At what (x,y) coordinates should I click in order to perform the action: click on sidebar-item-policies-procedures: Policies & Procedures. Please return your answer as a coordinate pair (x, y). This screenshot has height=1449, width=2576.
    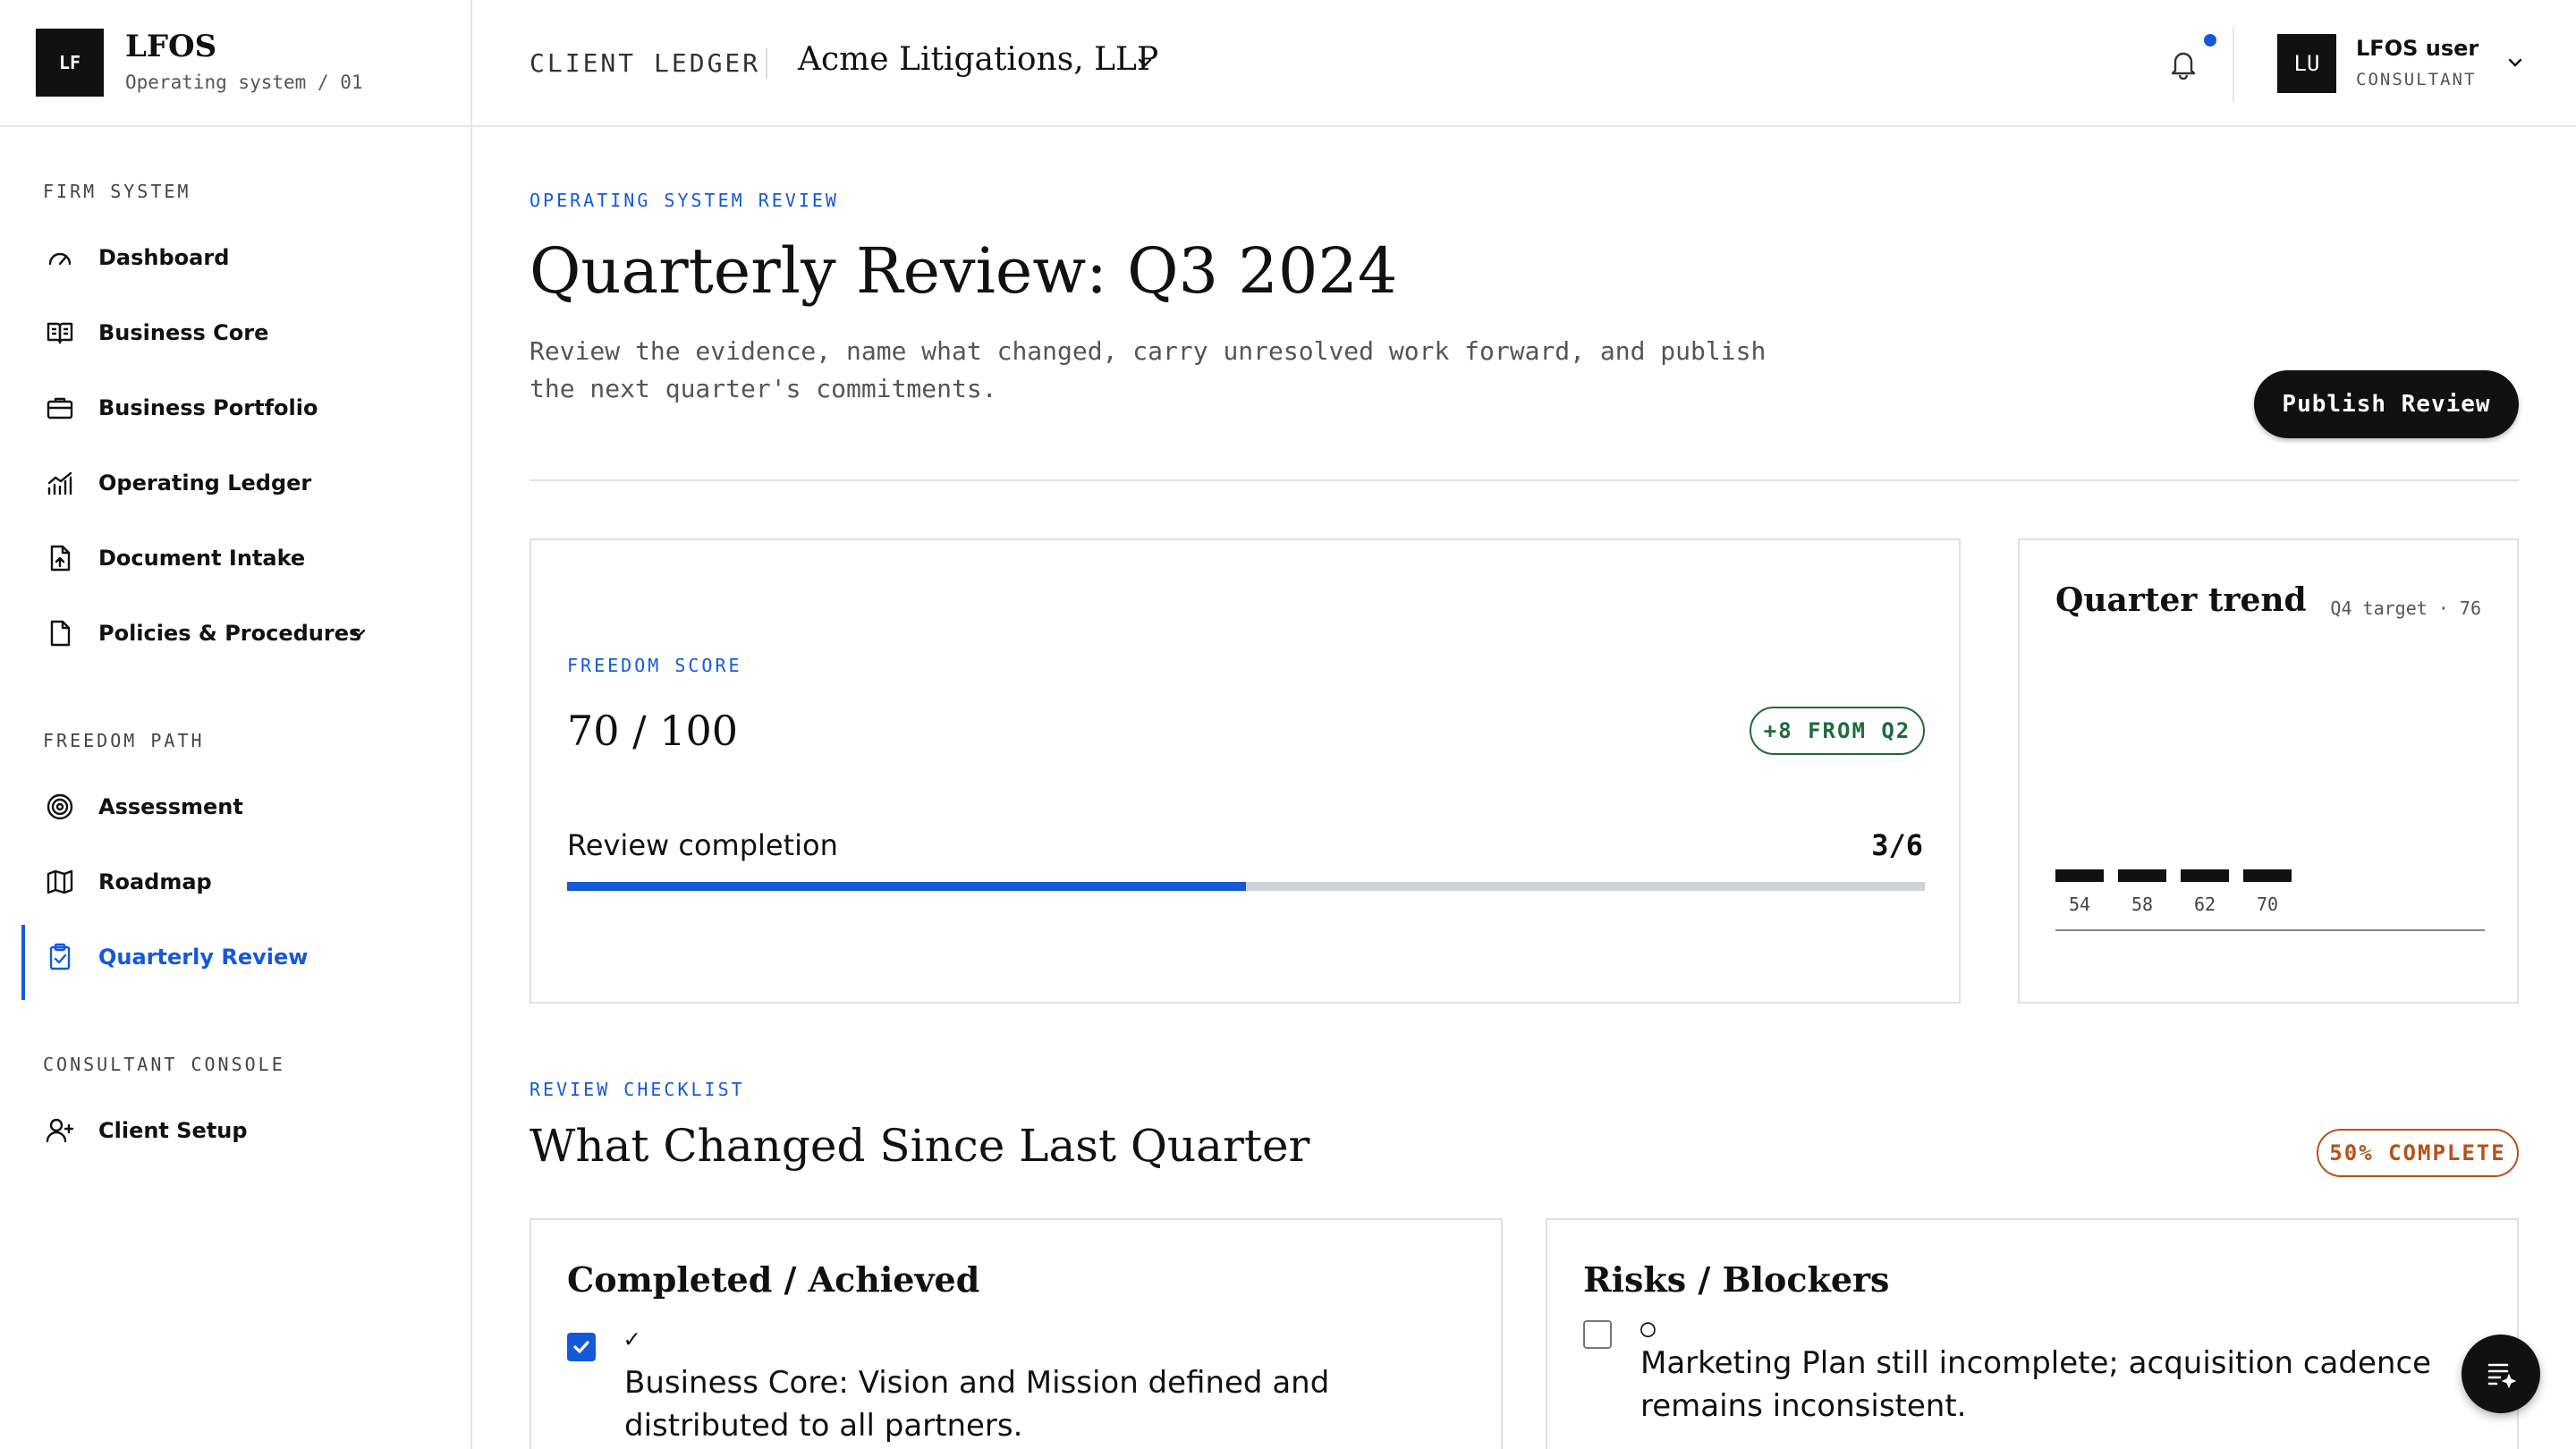
    Looking at the image, I should click on (235, 633).